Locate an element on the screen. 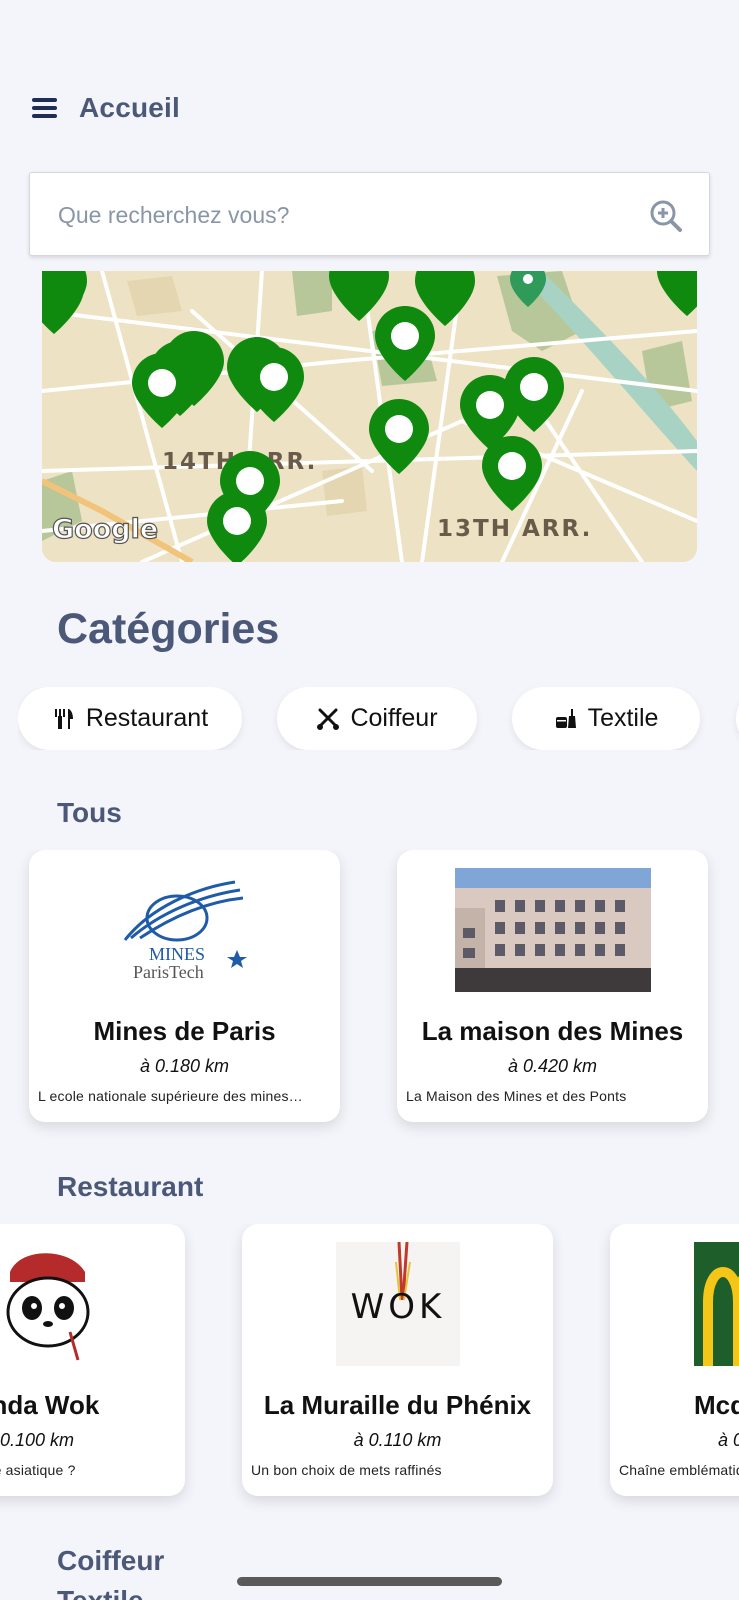 The height and width of the screenshot is (1600, 739). place-distance: à 0.180 km is located at coordinates (184, 1066).